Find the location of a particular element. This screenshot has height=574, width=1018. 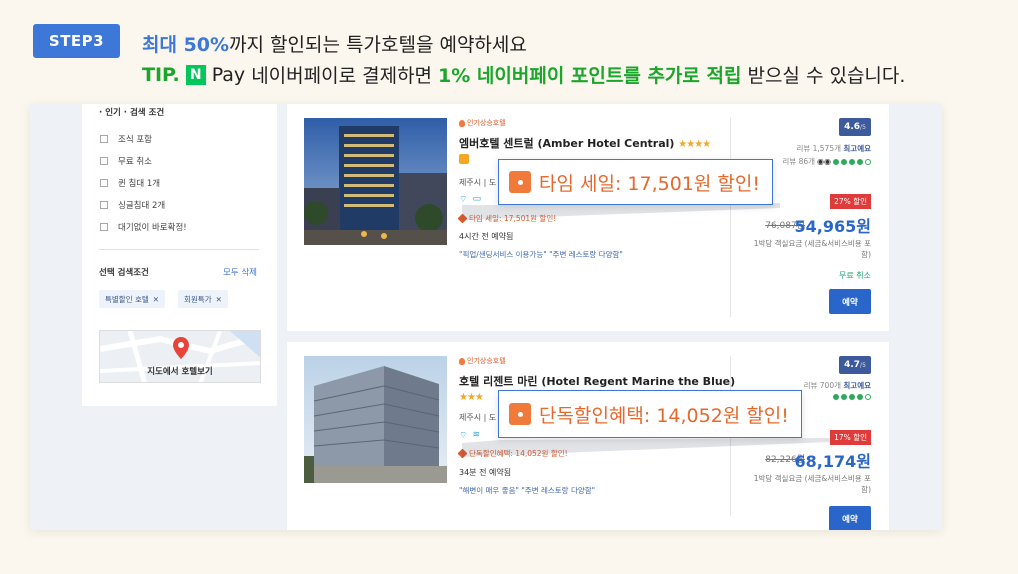

headline-highlight: 최대 50% is located at coordinates (186, 45).